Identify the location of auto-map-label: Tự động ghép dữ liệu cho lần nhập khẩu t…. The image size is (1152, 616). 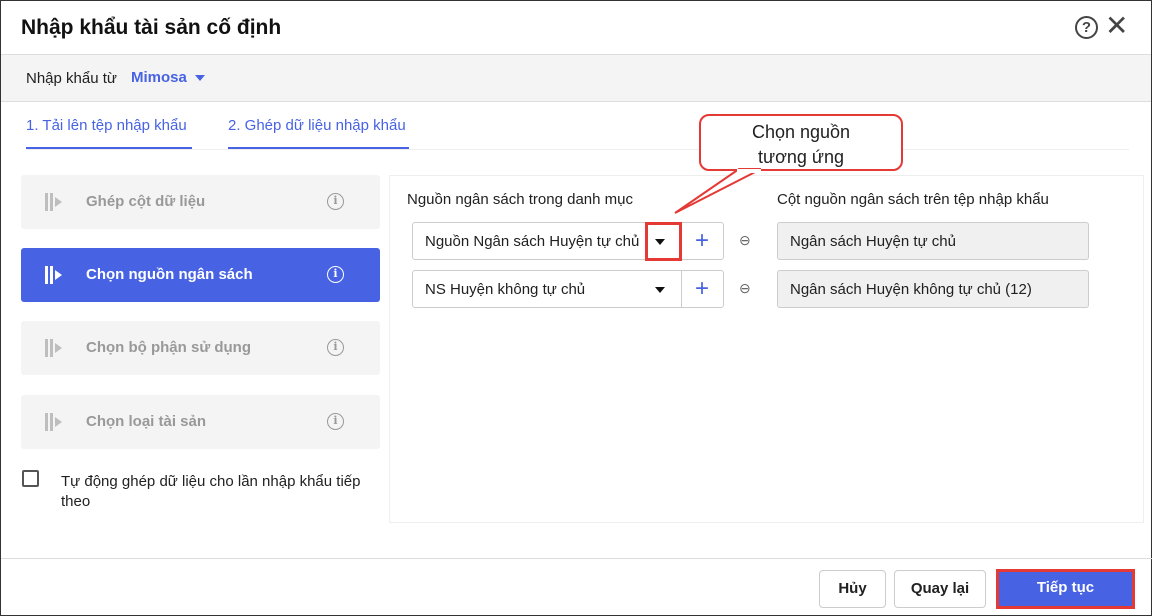
(211, 491).